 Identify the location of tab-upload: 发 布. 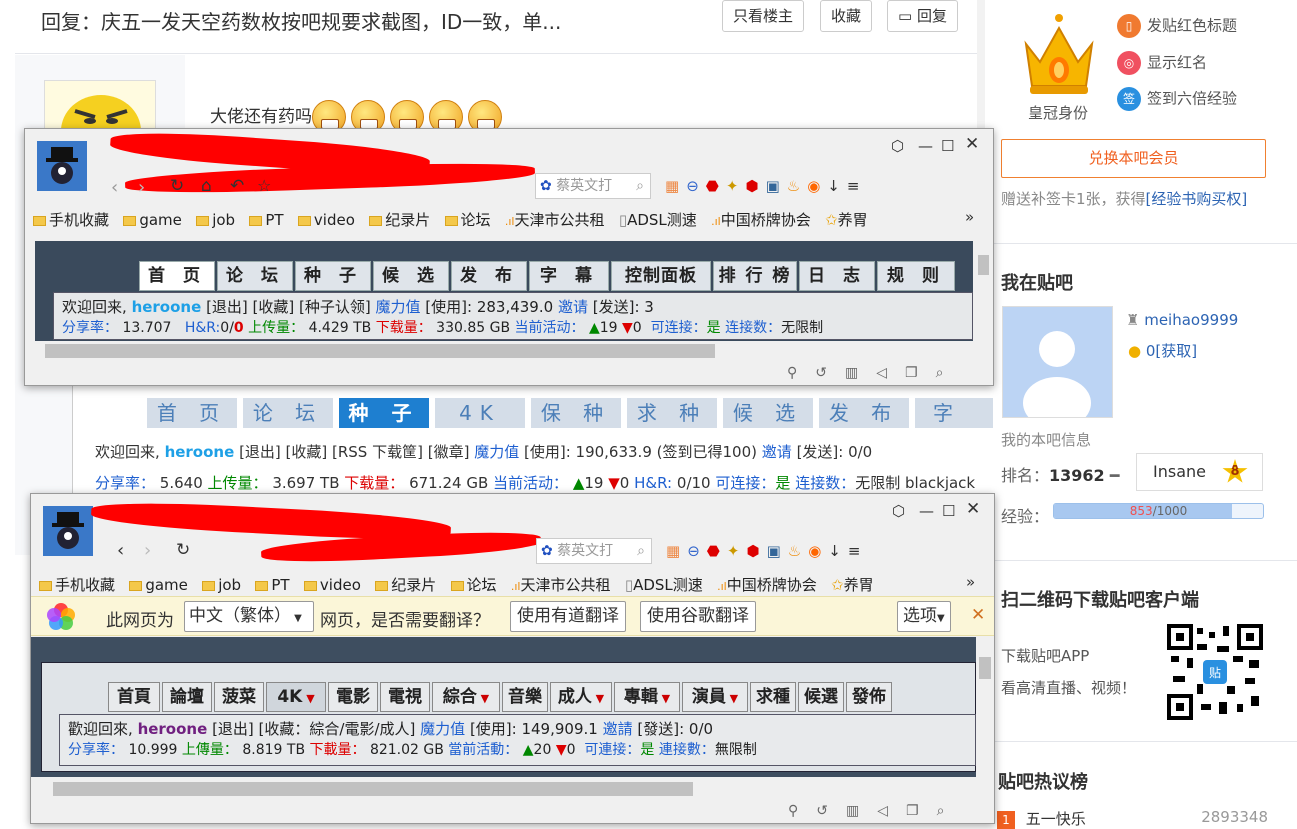
(489, 276).